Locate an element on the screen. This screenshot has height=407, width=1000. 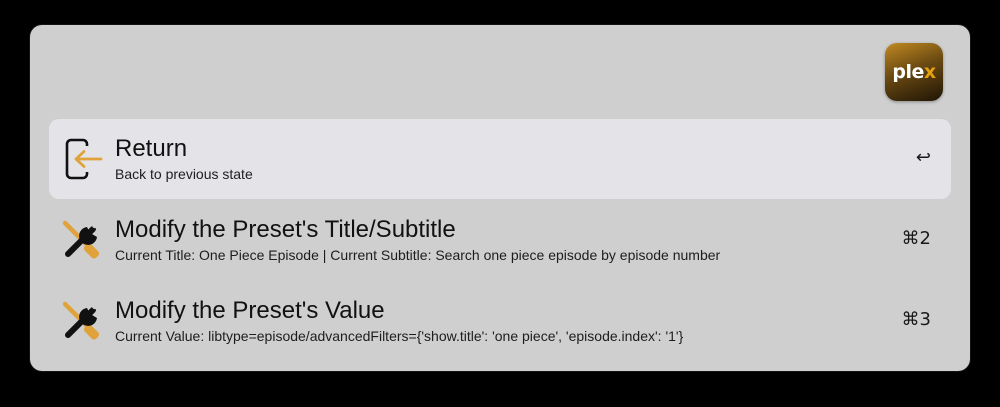
plex-icon: plex is located at coordinates (914, 72).